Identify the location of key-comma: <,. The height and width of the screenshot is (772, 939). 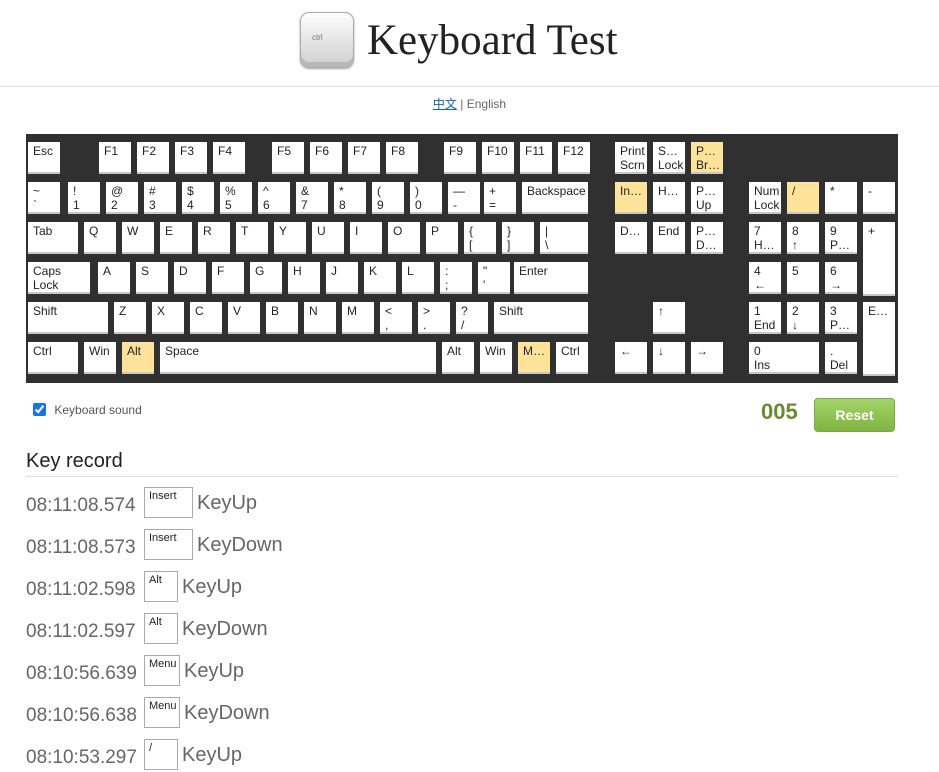
(396, 318).